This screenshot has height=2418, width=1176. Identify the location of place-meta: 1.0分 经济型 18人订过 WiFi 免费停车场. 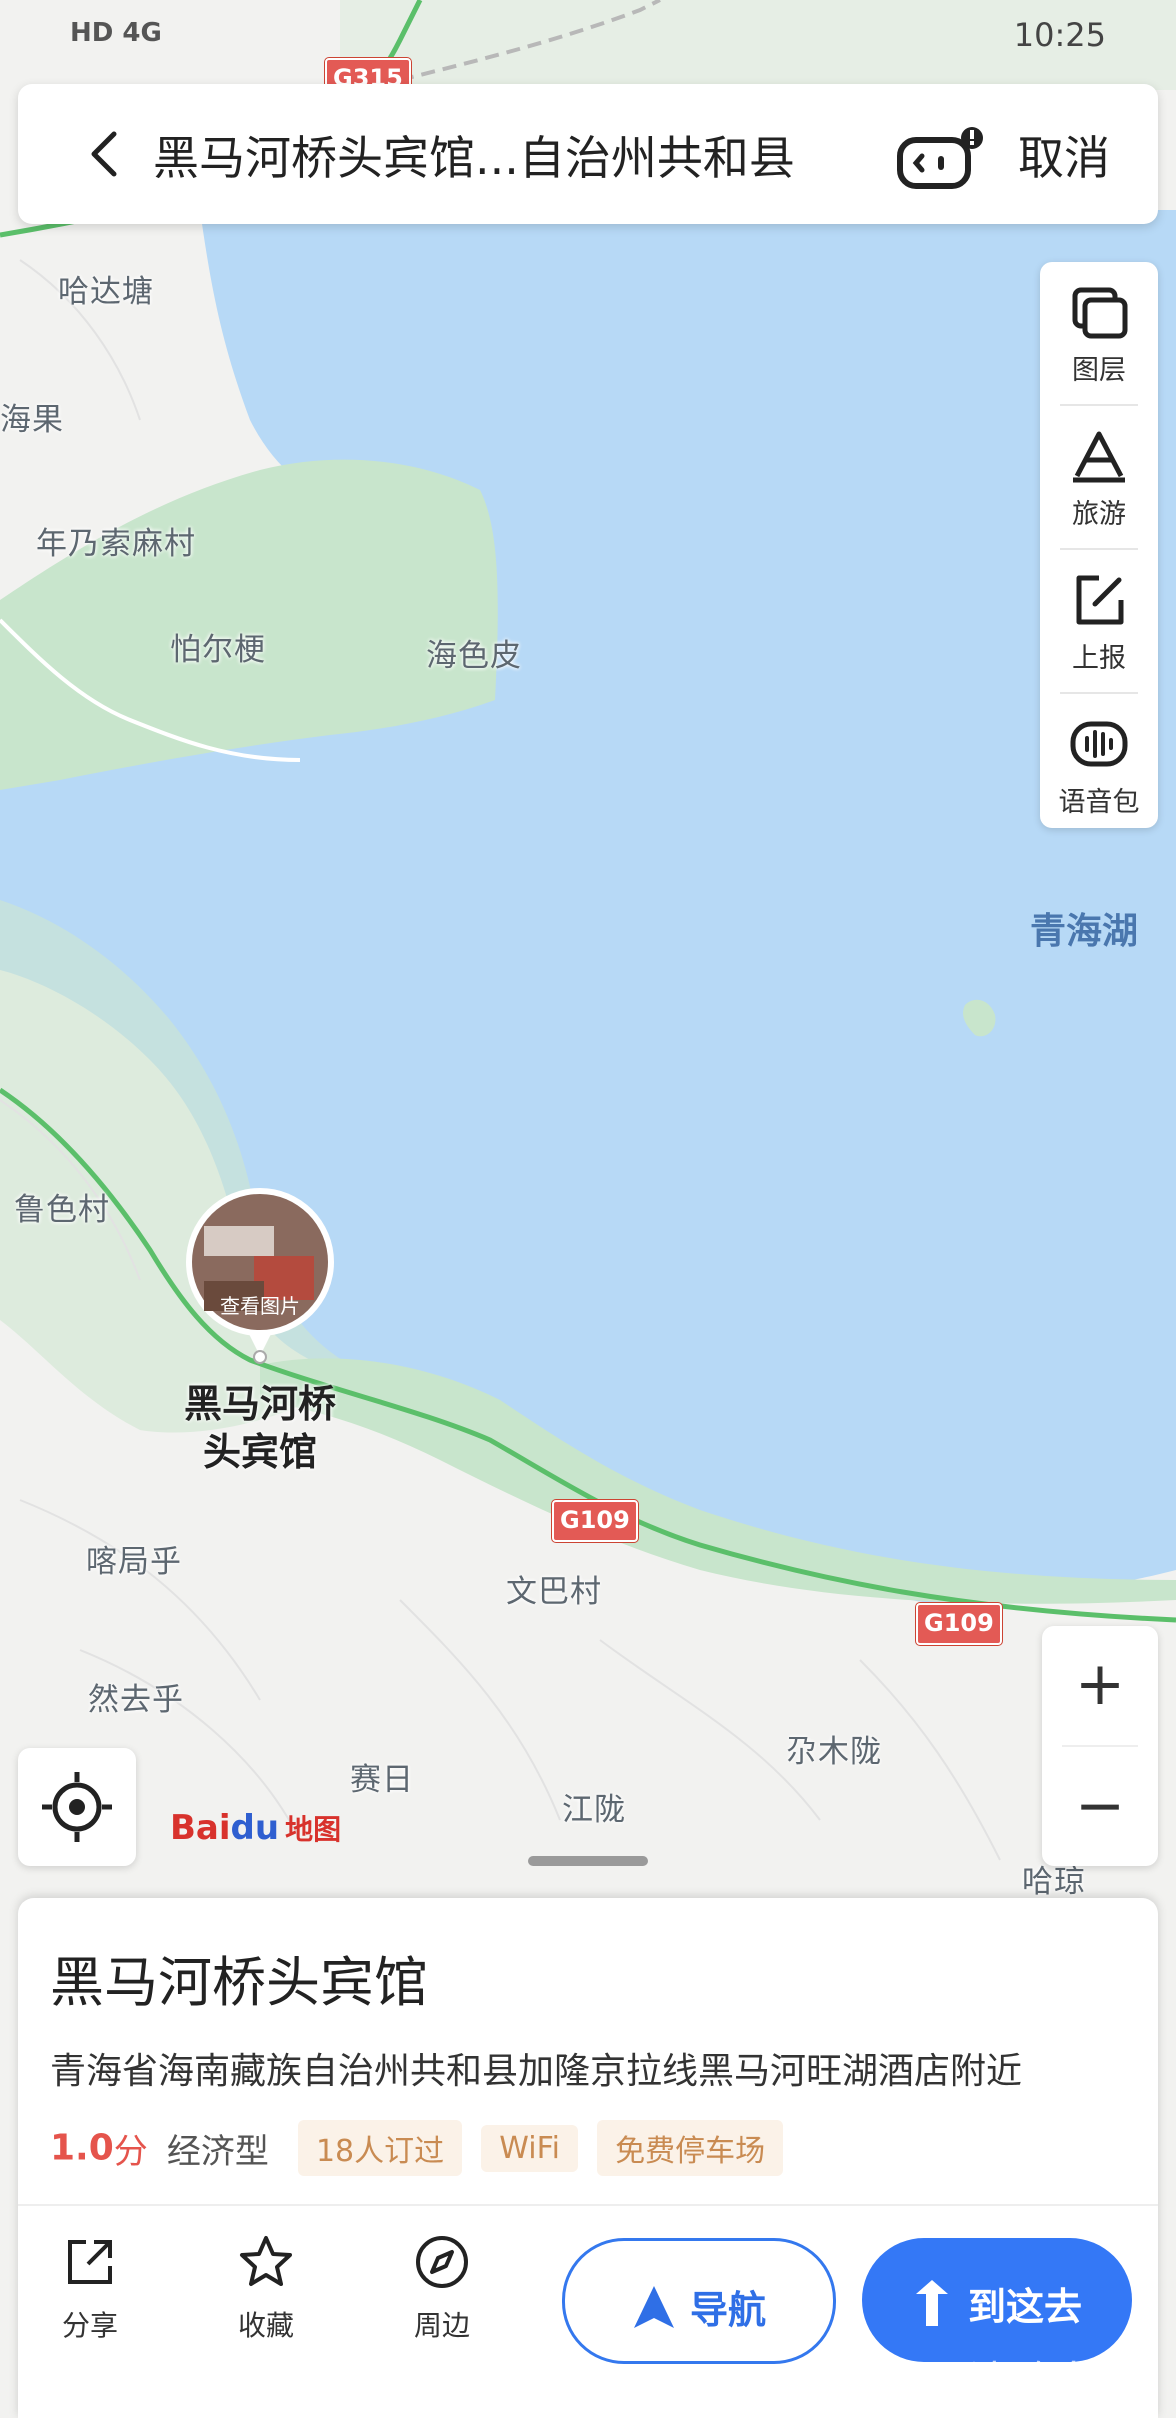
(423, 2148).